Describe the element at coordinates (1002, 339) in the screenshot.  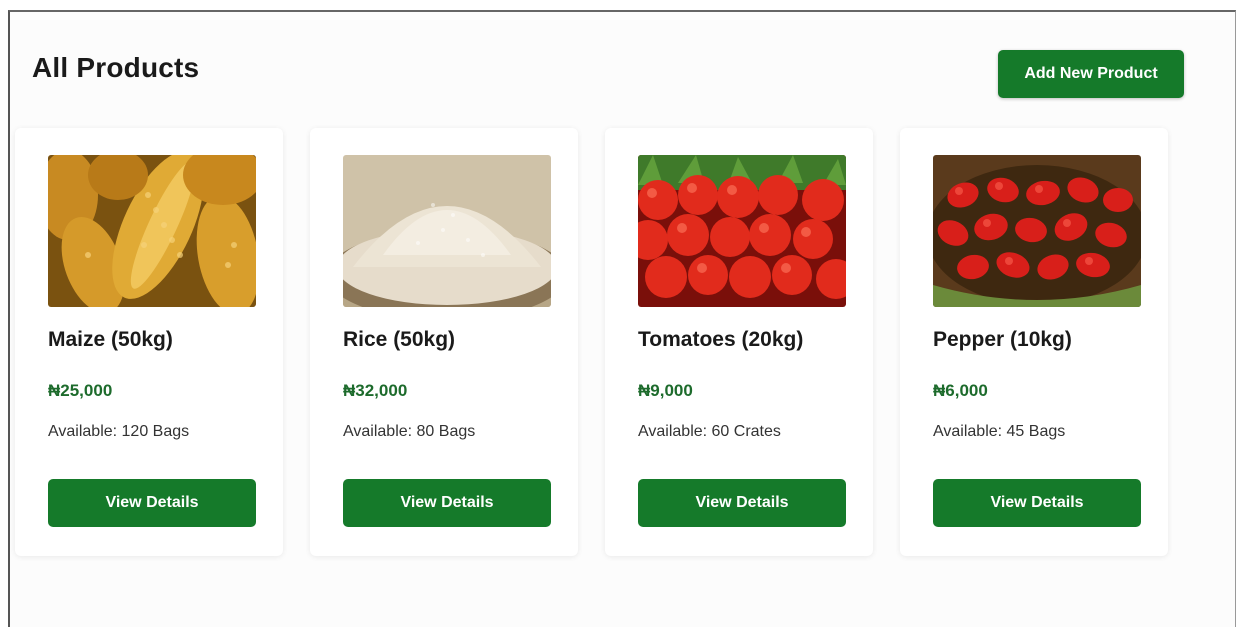
I see `product-name: Pepper (10kg)` at that location.